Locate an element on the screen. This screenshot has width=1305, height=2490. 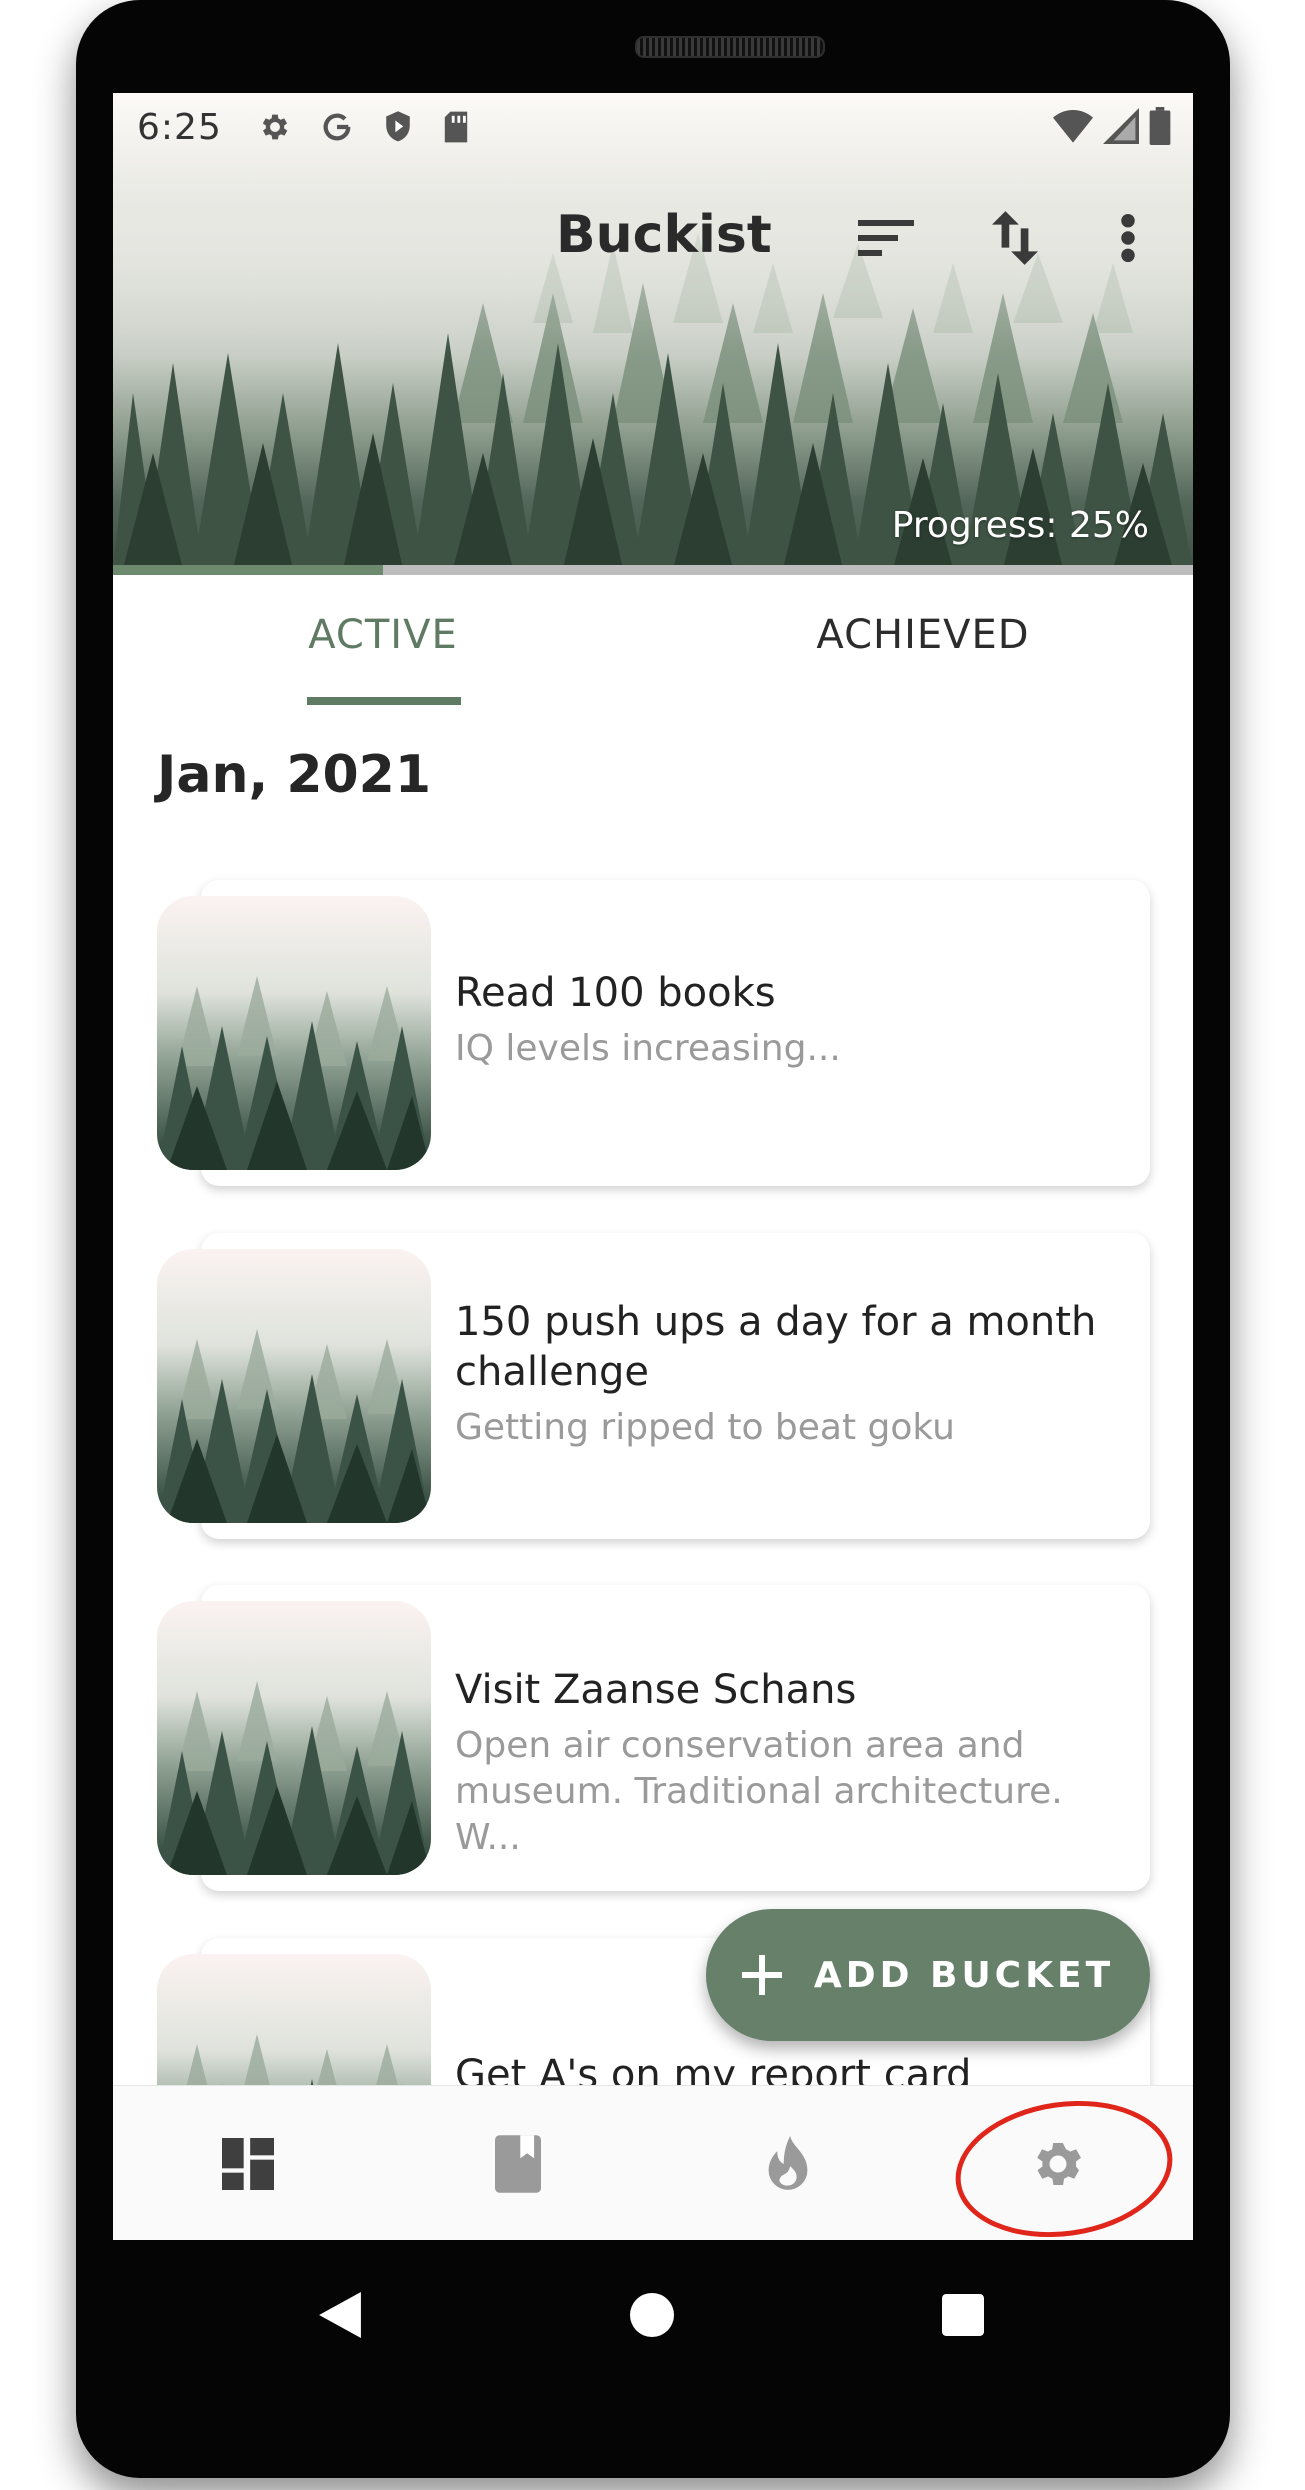
settings-status-icon is located at coordinates (275, 127).